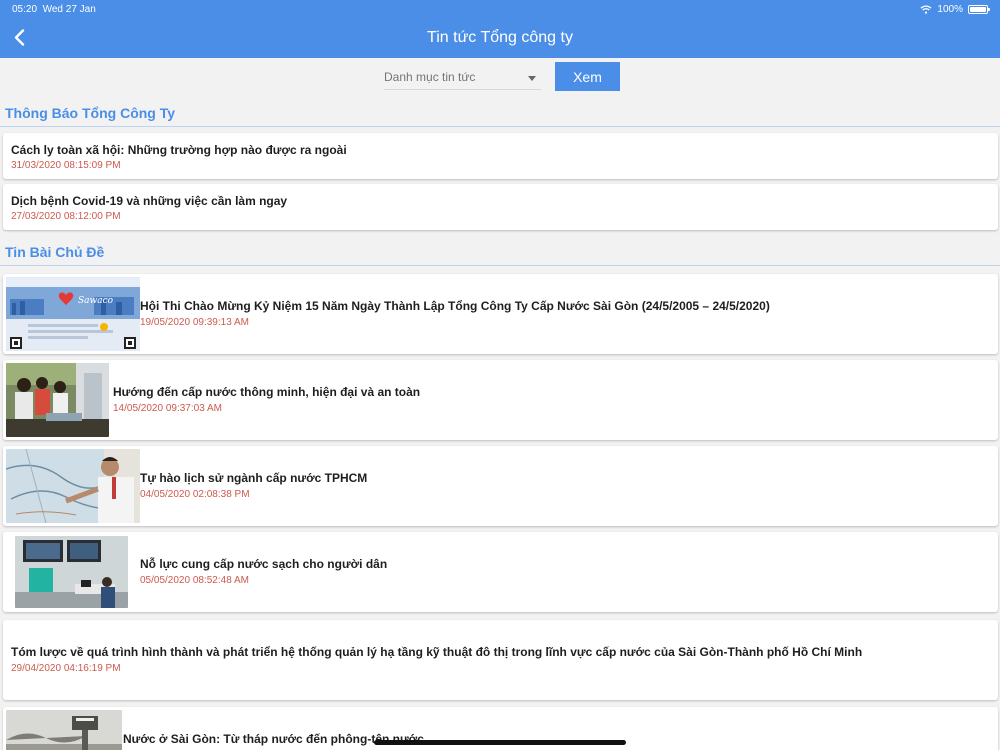 The width and height of the screenshot is (1000, 750). I want to click on section-title-topics: Tin Bài Chủ Đề, so click(500, 253).